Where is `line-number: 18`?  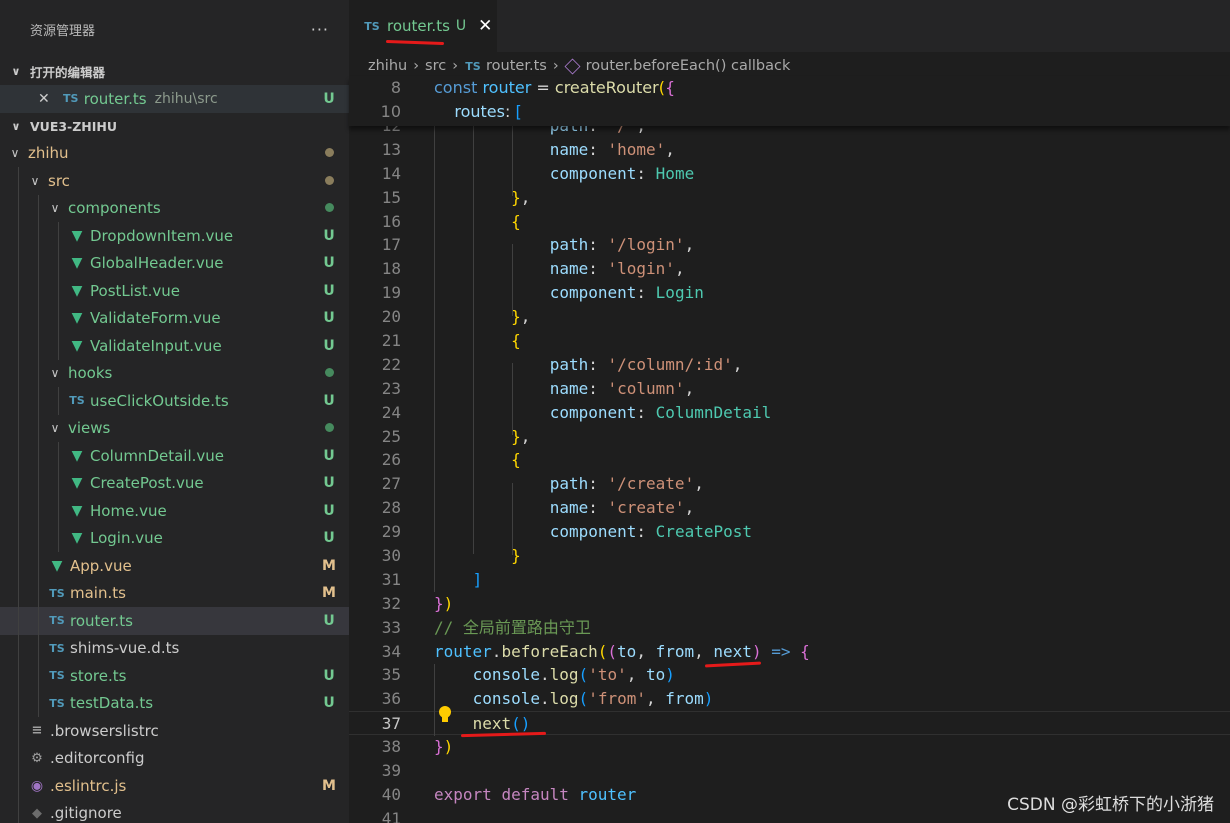
line-number: 18 is located at coordinates (391, 269).